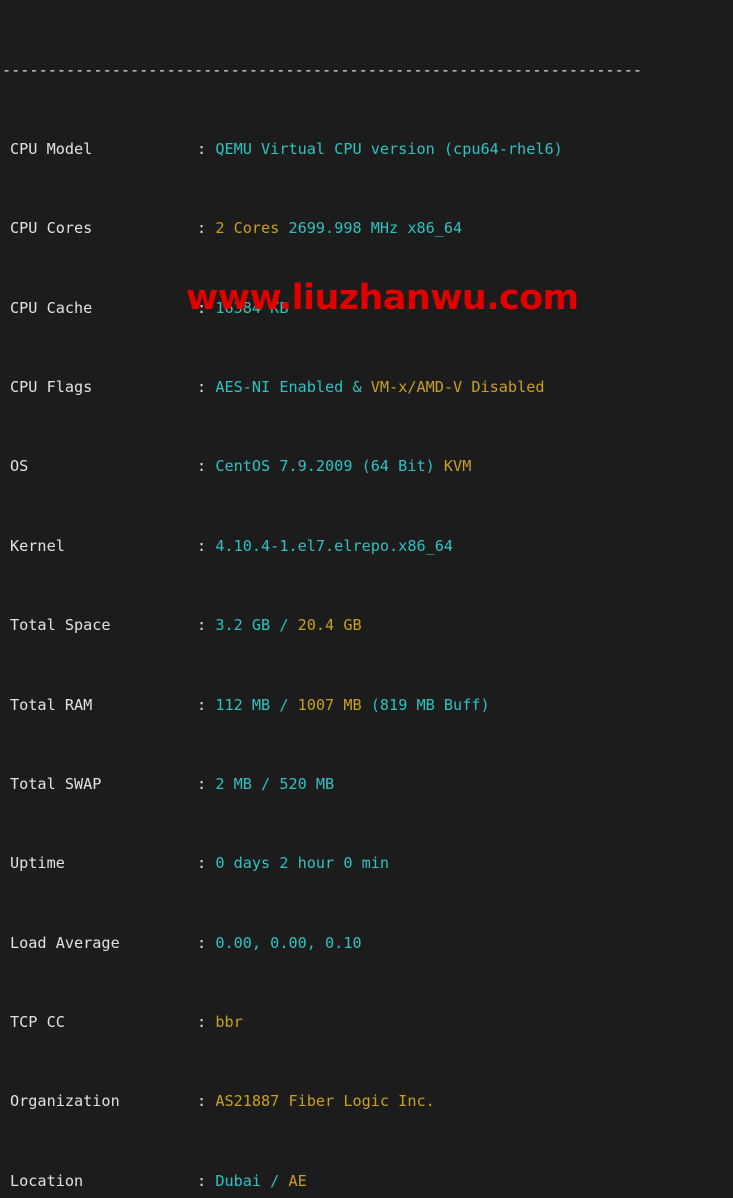  What do you see at coordinates (51, 387) in the screenshot?
I see `label-cpu-flags: CPU Flags` at bounding box center [51, 387].